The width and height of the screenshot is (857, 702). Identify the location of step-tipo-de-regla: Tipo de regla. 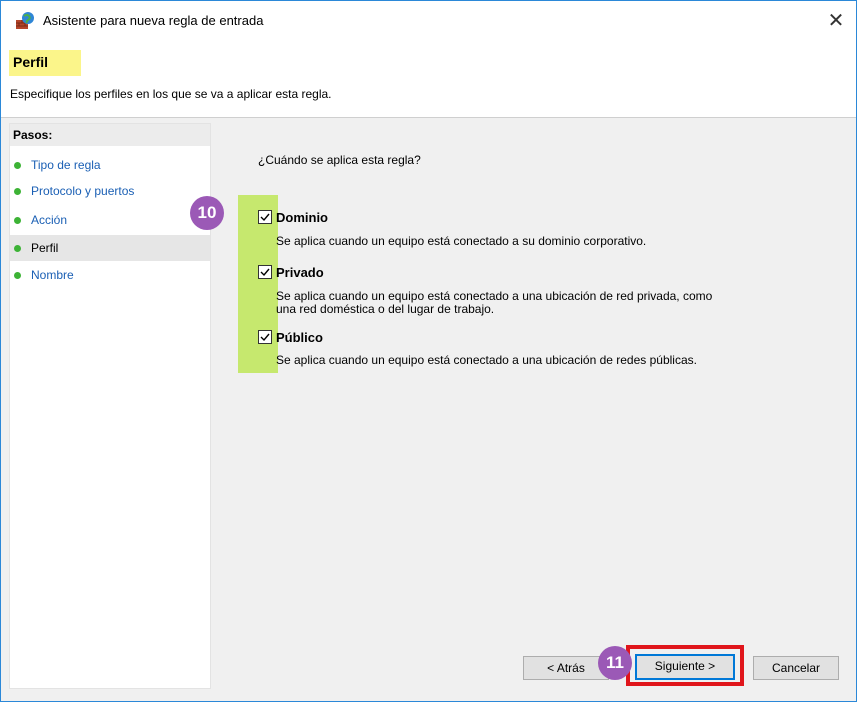
(110, 165).